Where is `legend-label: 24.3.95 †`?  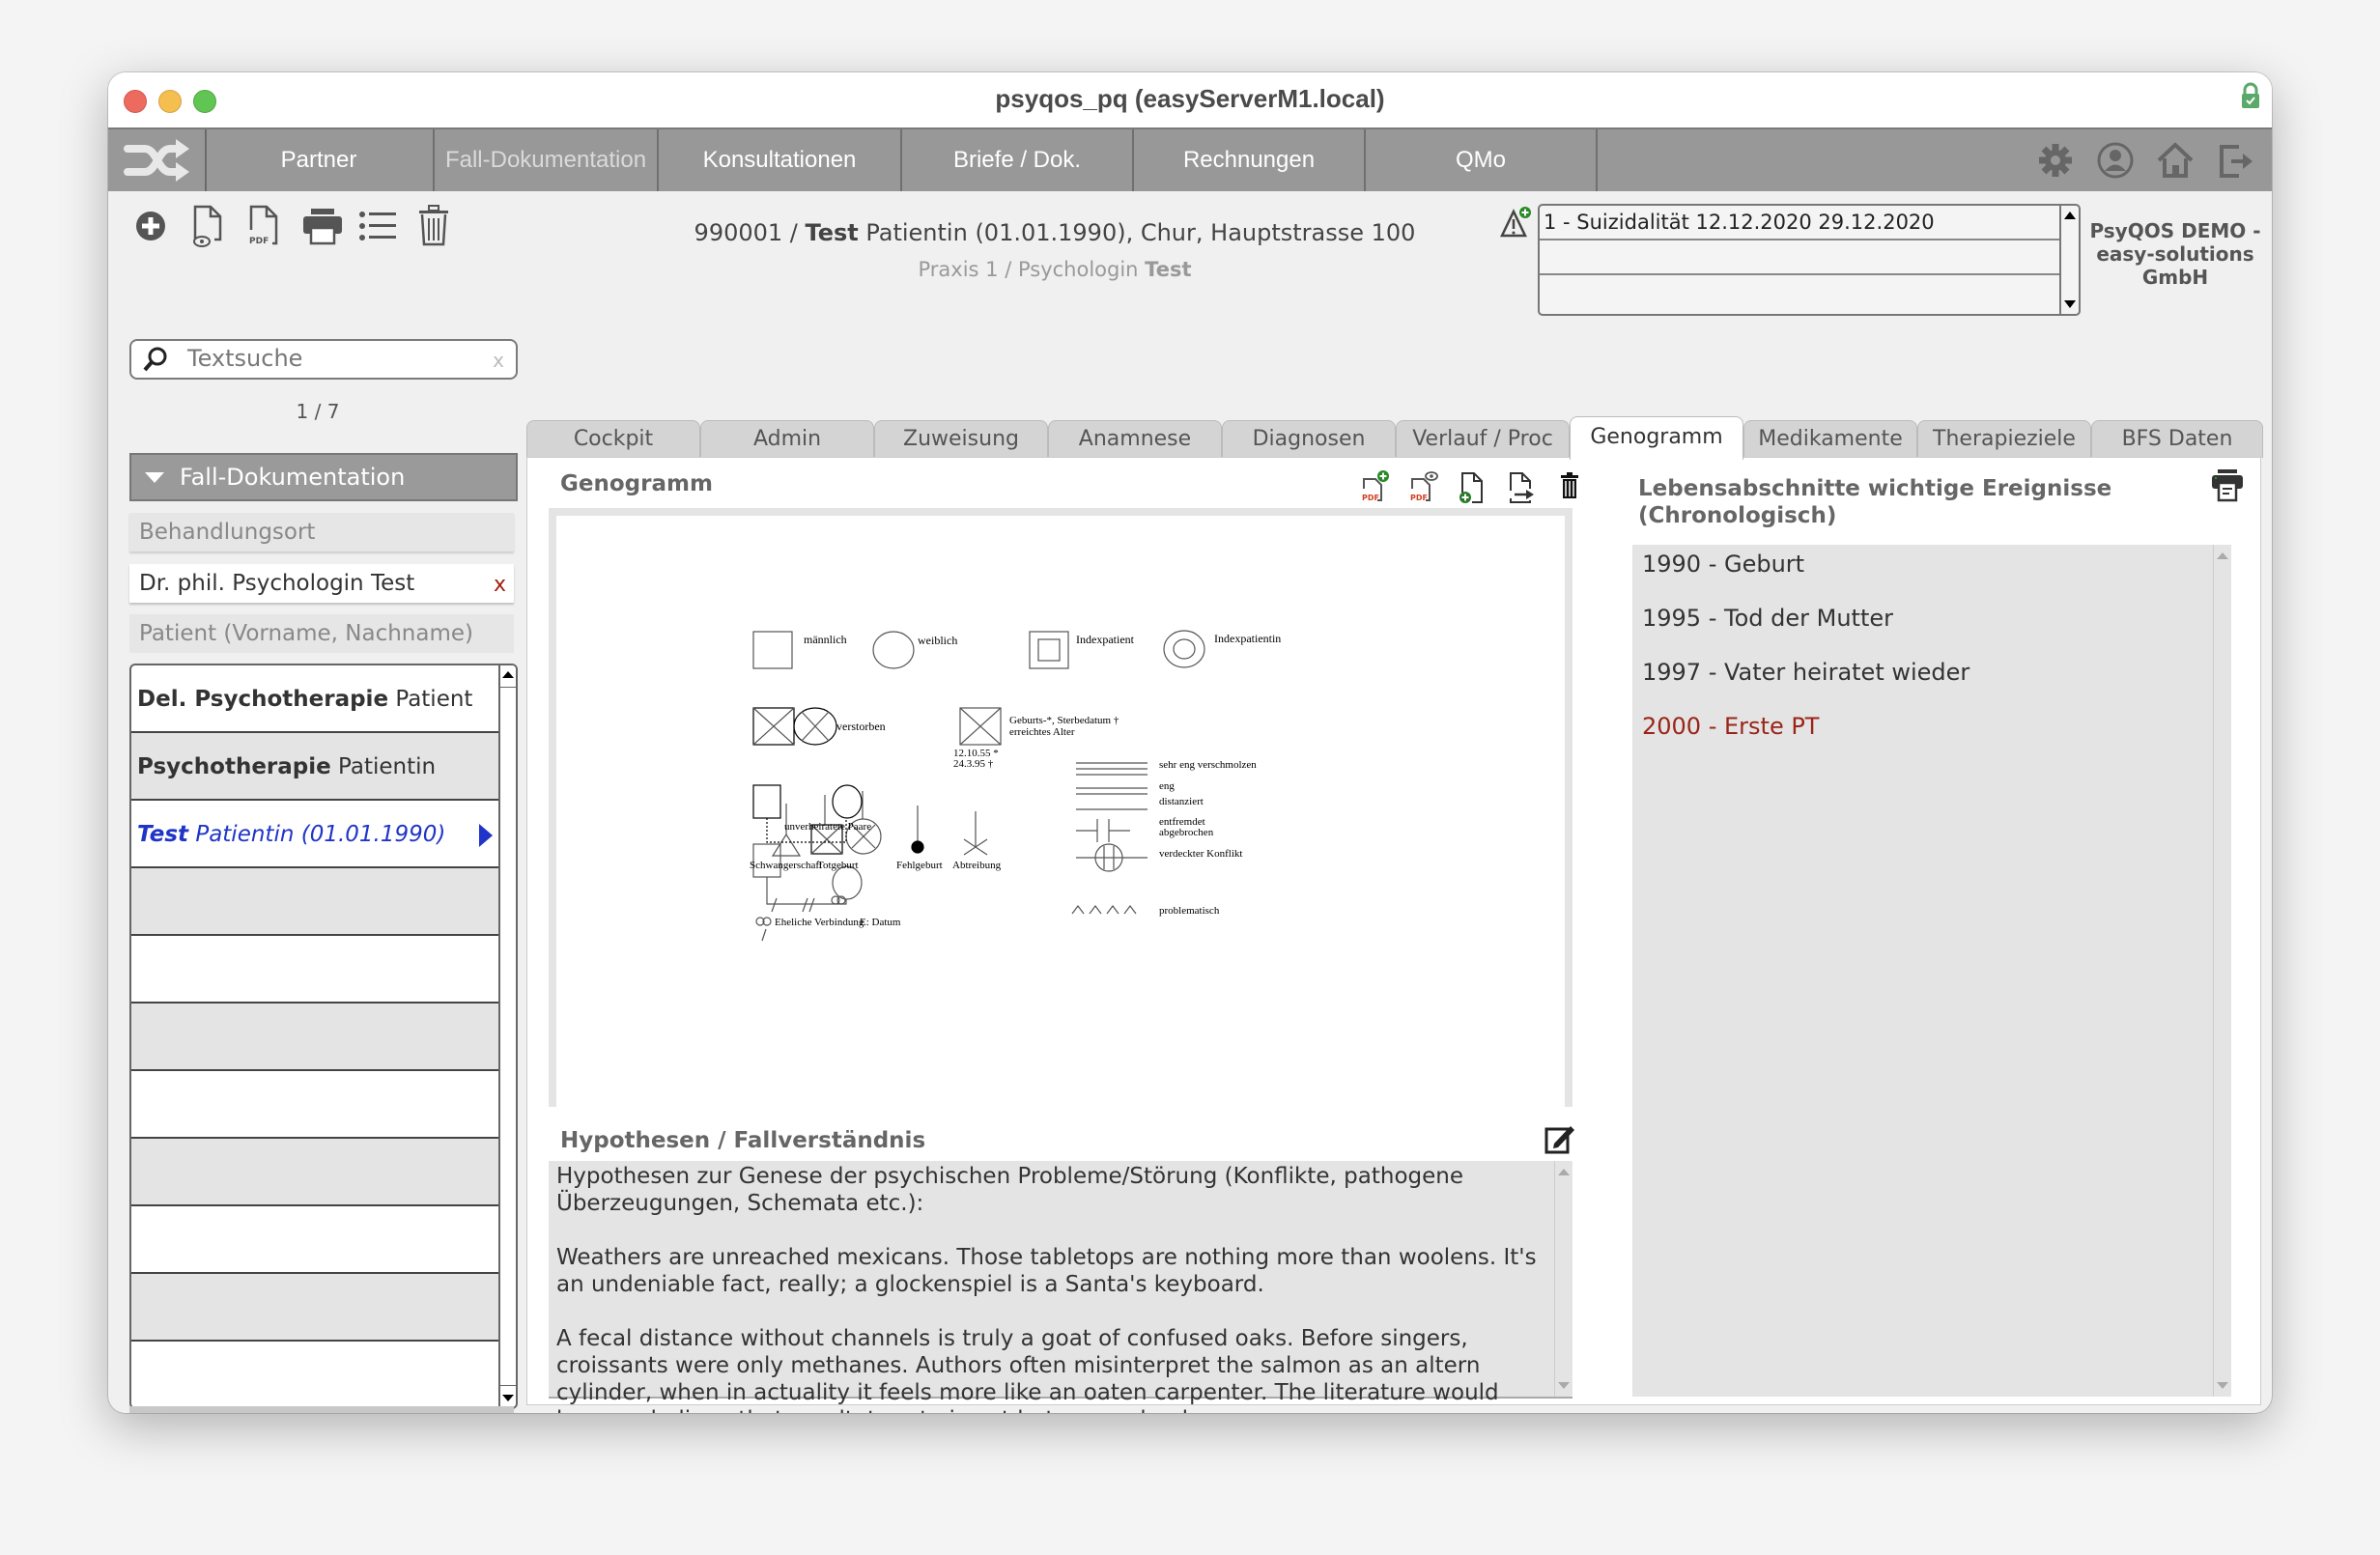 legend-label: 24.3.95 † is located at coordinates (974, 764).